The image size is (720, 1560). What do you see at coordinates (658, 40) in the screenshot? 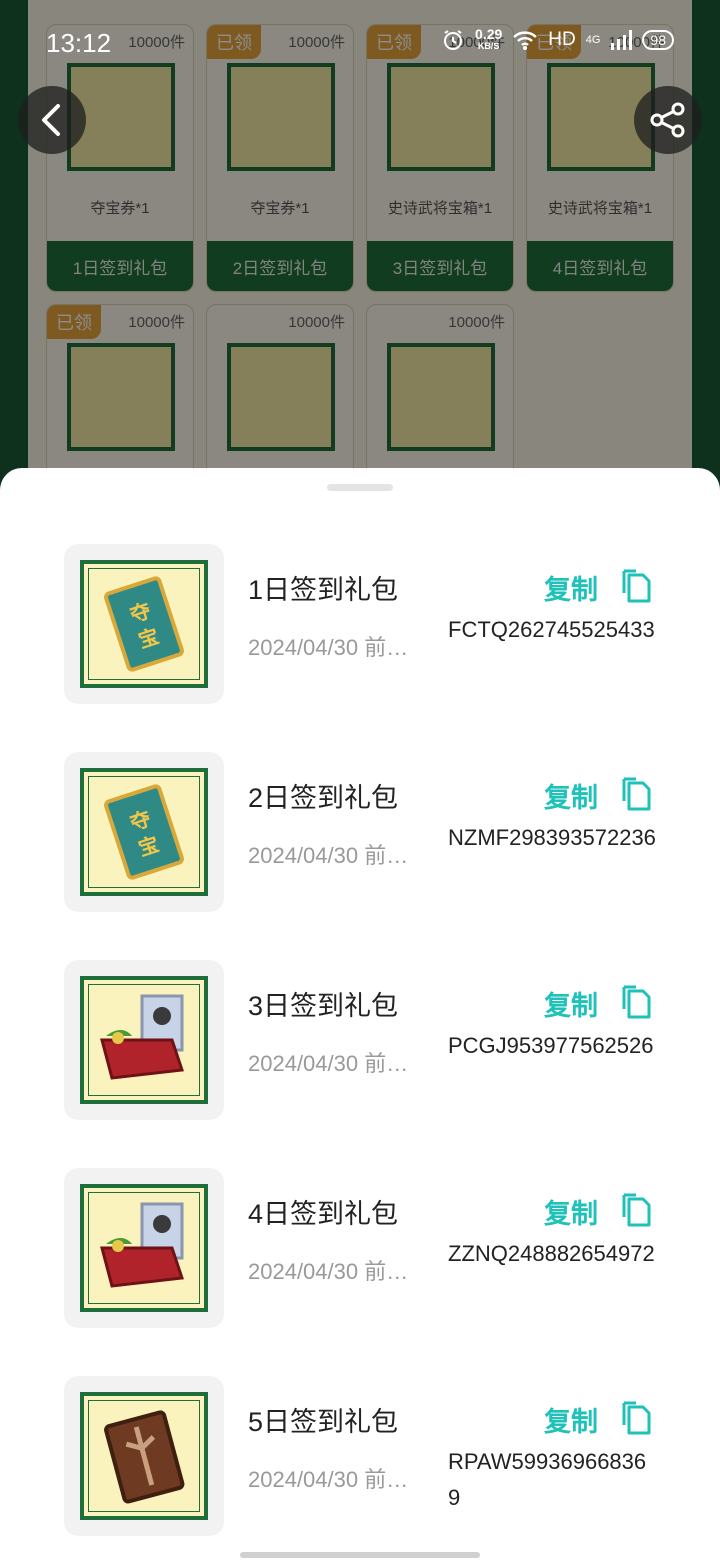
I see `battery-indicator: 98` at bounding box center [658, 40].